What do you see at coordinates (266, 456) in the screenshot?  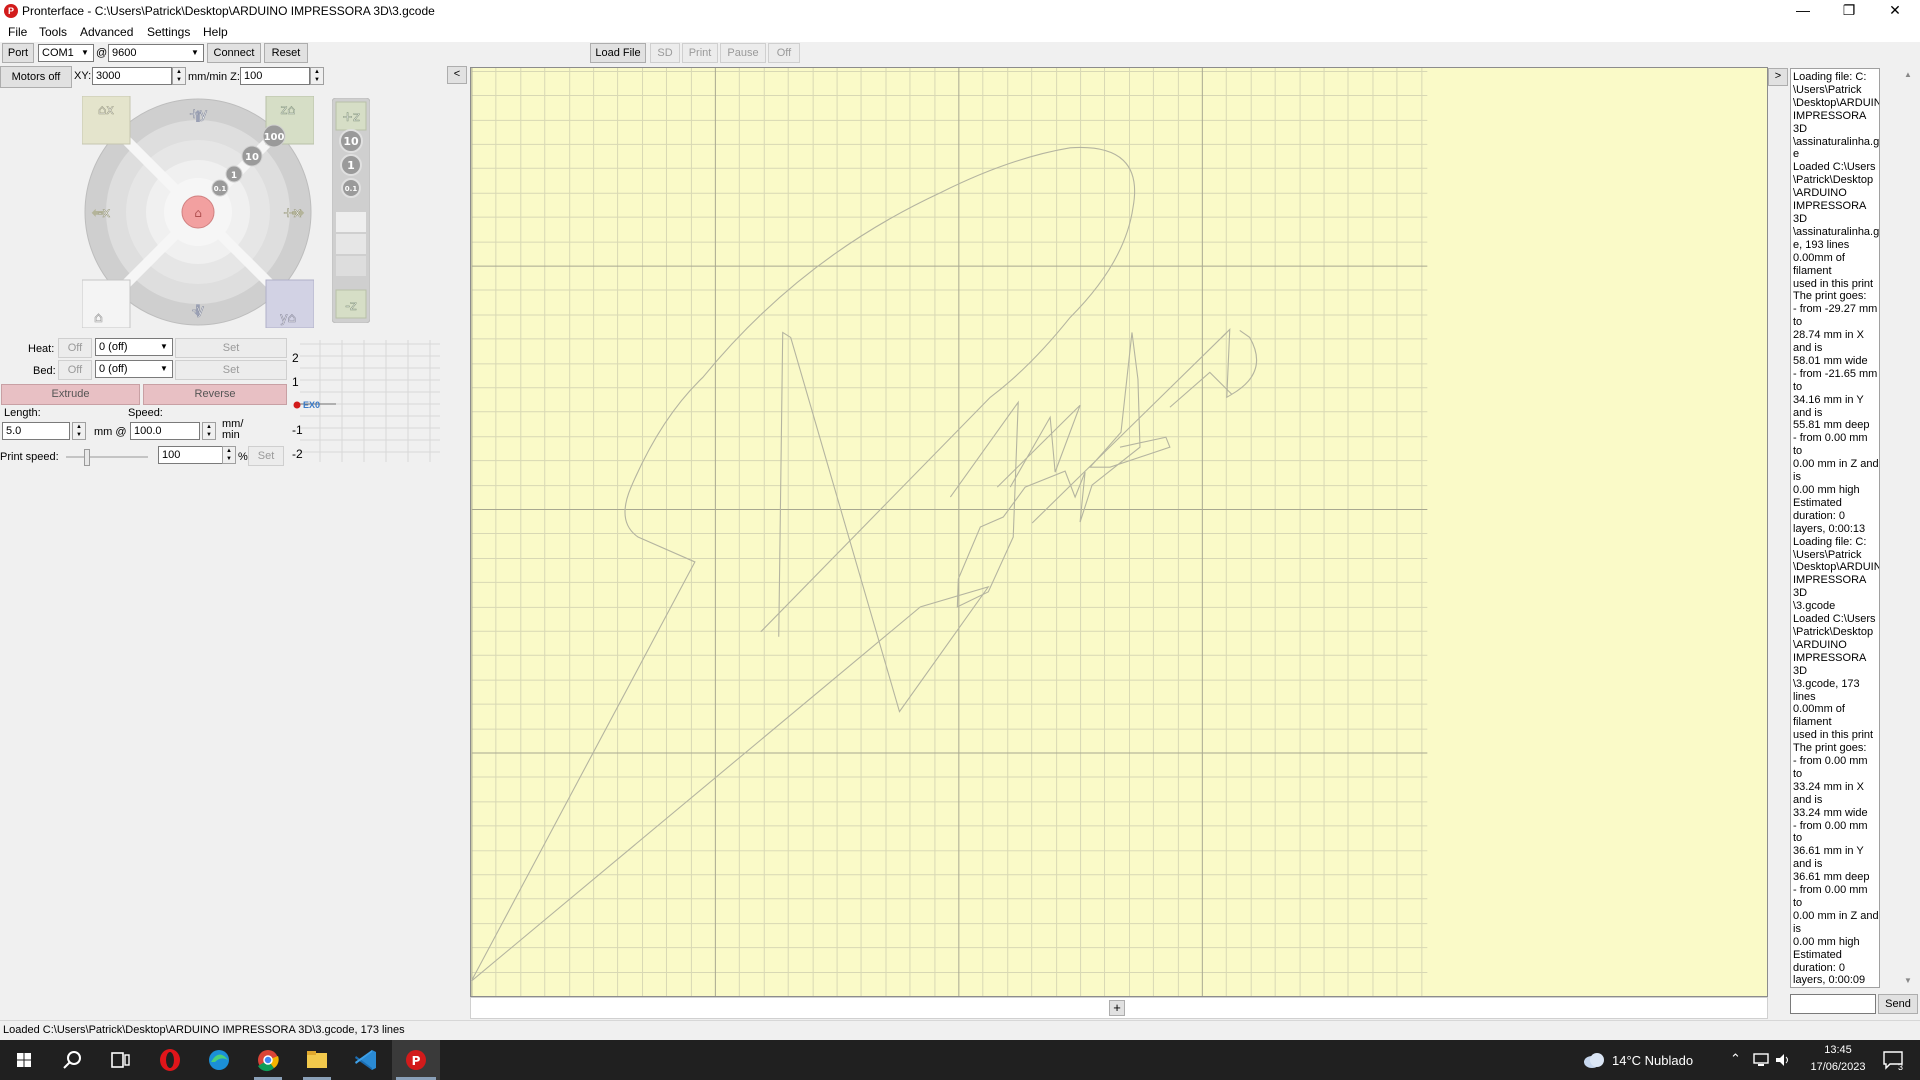 I see `print-speed-set-button: Set` at bounding box center [266, 456].